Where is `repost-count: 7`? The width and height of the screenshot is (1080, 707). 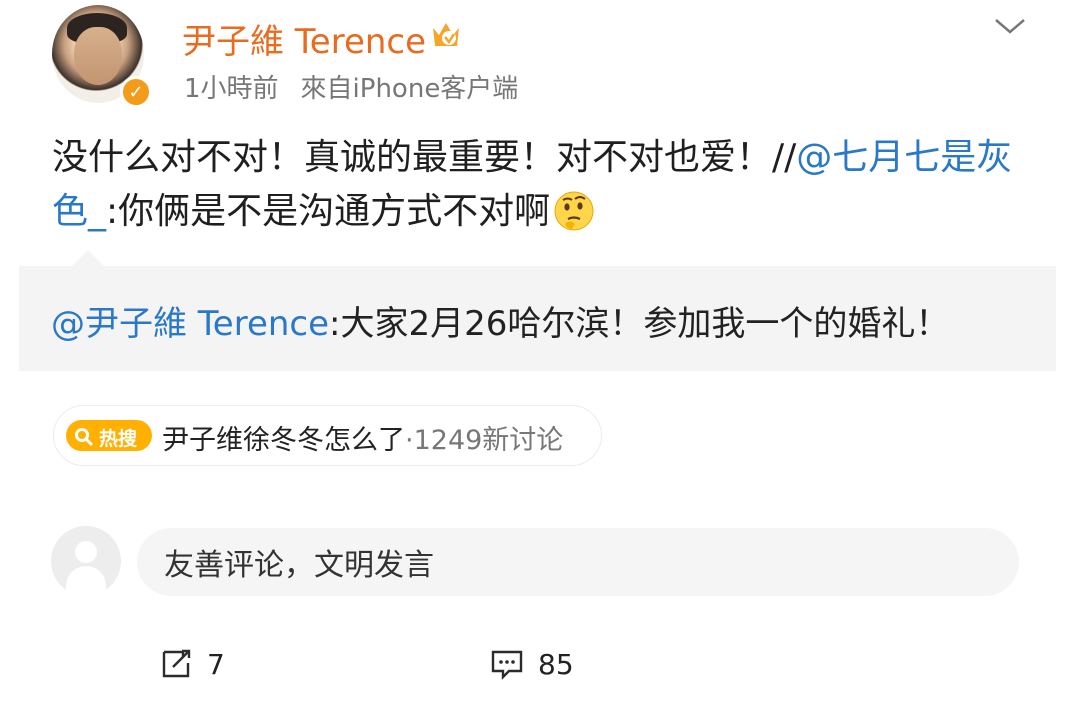
repost-count: 7 is located at coordinates (216, 664).